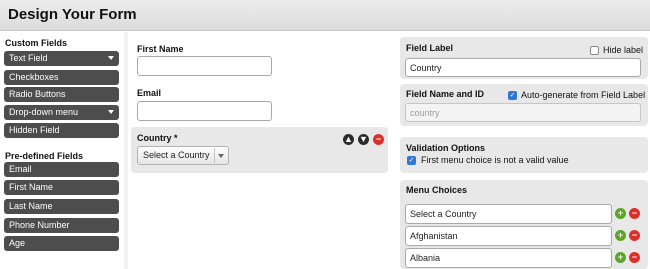 This screenshot has width=650, height=269. I want to click on add-hidden-field-button: Hidden Field, so click(61, 130).